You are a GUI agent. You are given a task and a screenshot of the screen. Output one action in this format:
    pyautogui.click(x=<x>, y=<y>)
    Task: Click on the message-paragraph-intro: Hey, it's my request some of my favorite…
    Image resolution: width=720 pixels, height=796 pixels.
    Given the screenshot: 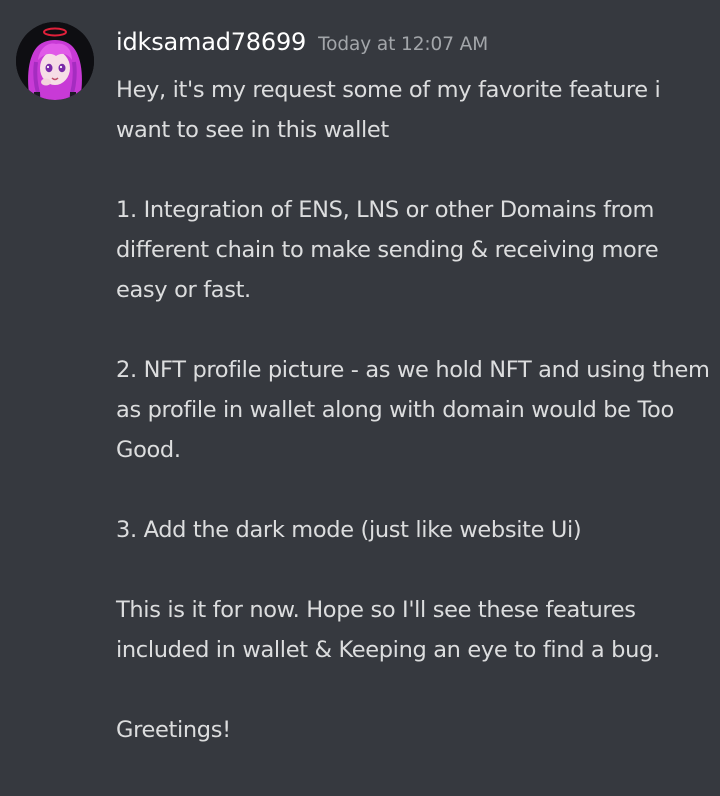 What is the action you would take?
    pyautogui.click(x=388, y=110)
    